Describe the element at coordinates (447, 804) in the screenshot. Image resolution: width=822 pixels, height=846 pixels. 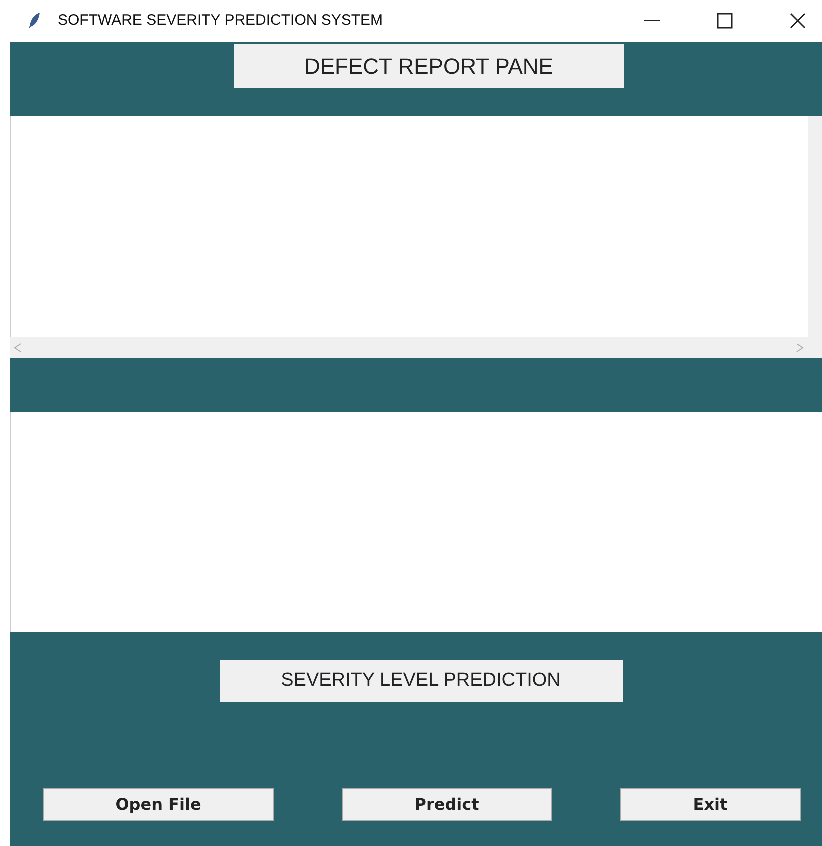
I see `action-button: Predict` at that location.